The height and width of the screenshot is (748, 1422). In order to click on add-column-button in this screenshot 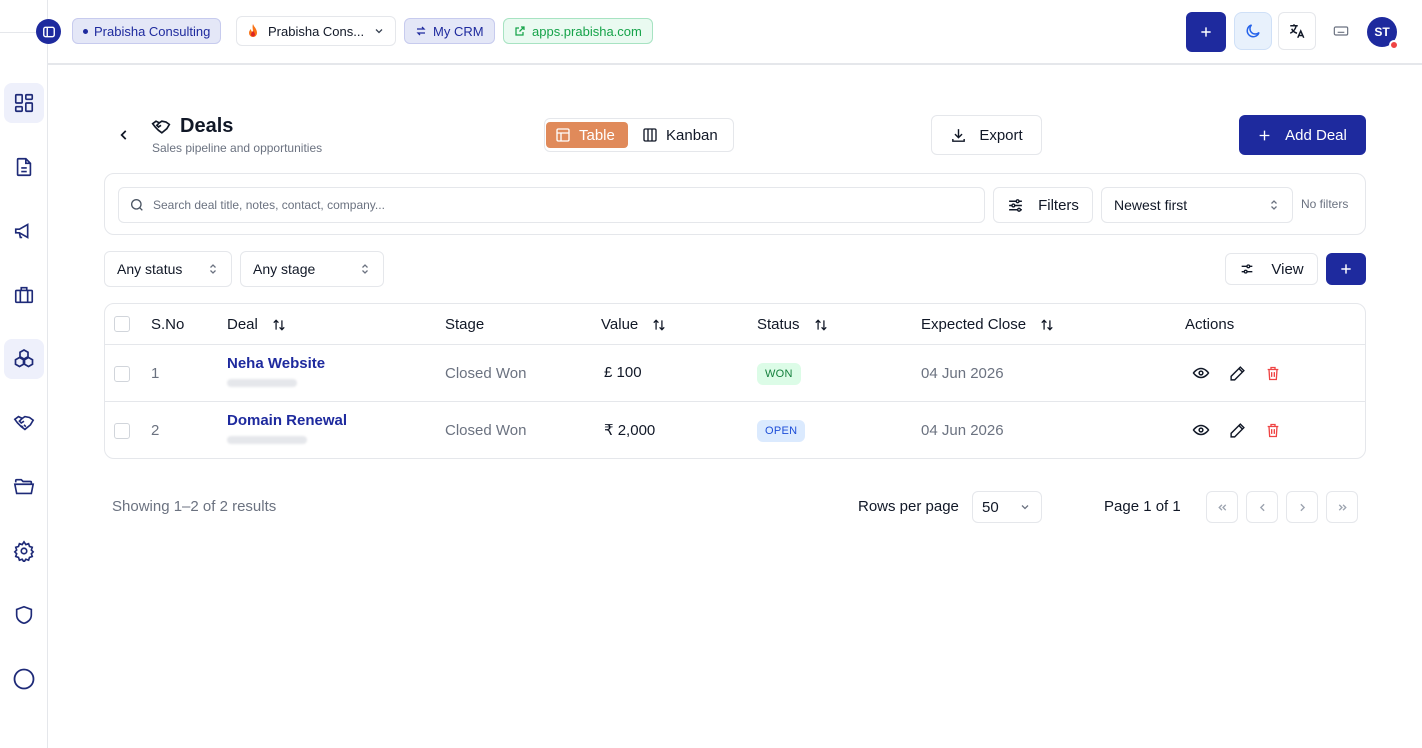, I will do `click(1346, 269)`.